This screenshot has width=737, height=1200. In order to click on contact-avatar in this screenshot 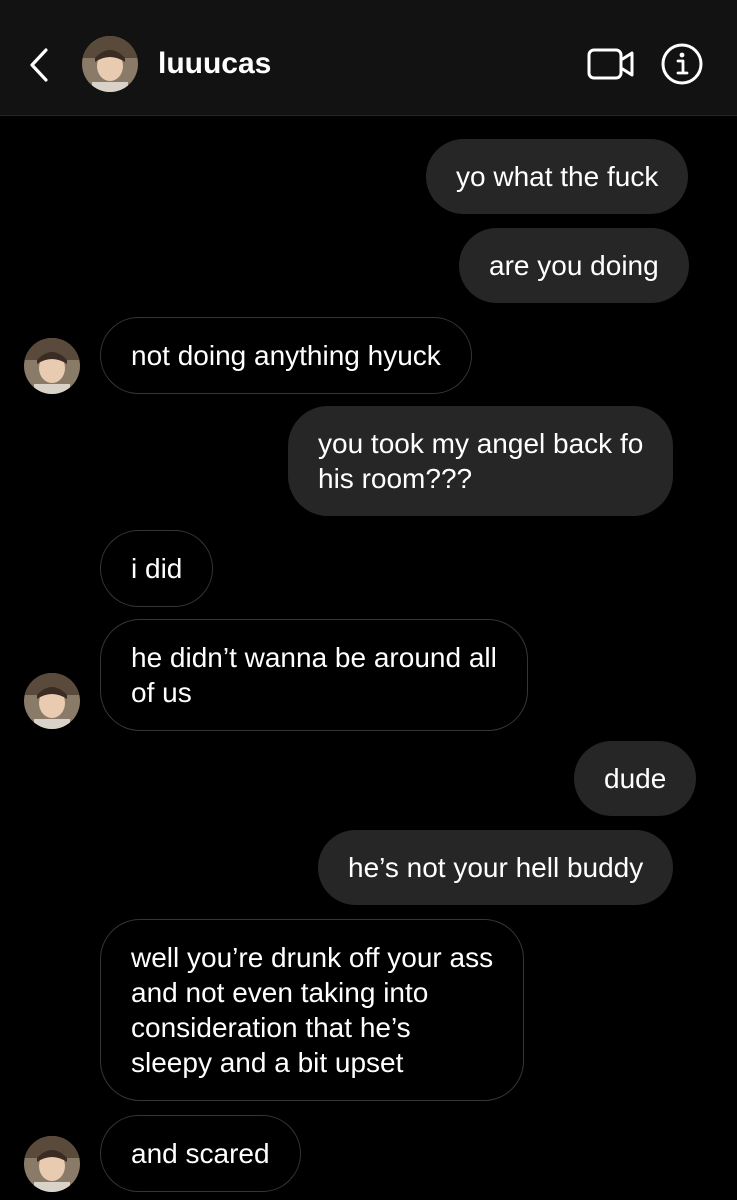, I will do `click(110, 64)`.